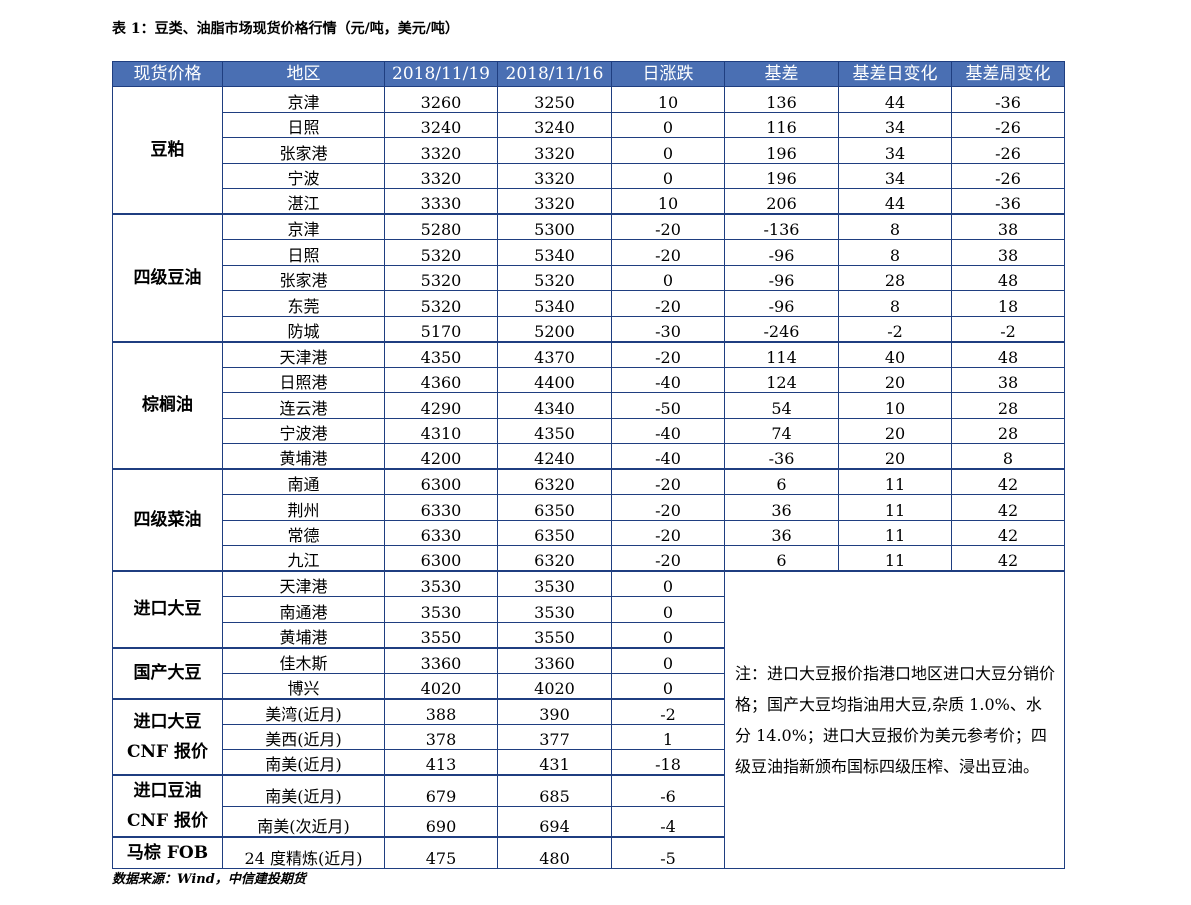  I want to click on table-row: 棕榈油 天津港 4350 4370 -20 114 40 48, so click(588, 405).